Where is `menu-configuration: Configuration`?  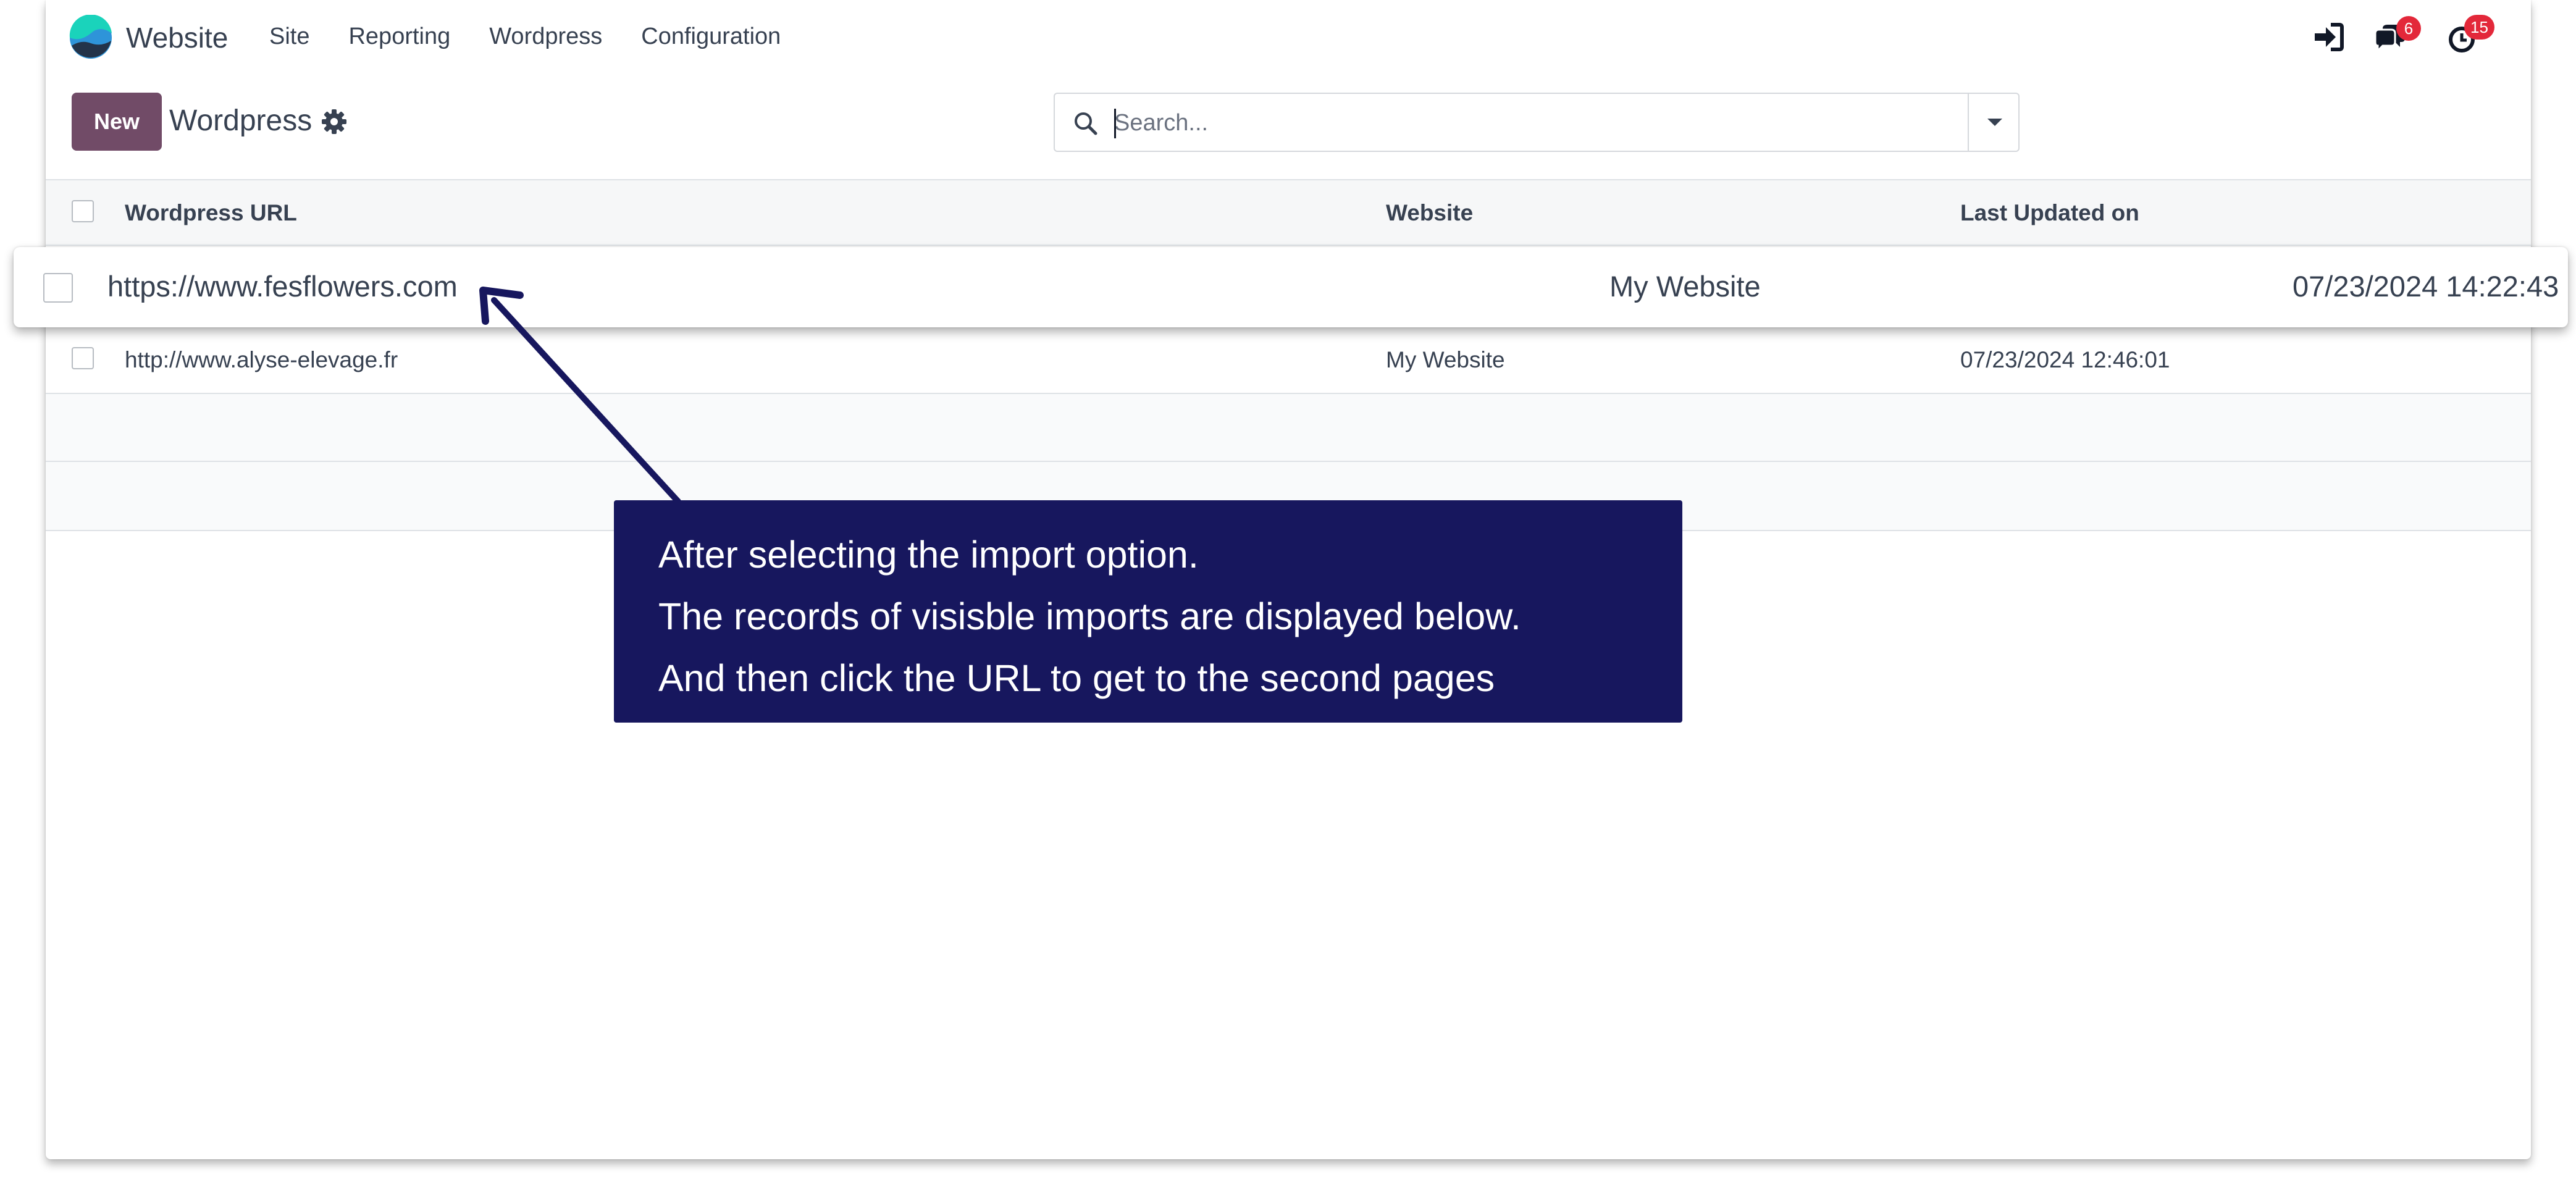
menu-configuration: Configuration is located at coordinates (711, 37).